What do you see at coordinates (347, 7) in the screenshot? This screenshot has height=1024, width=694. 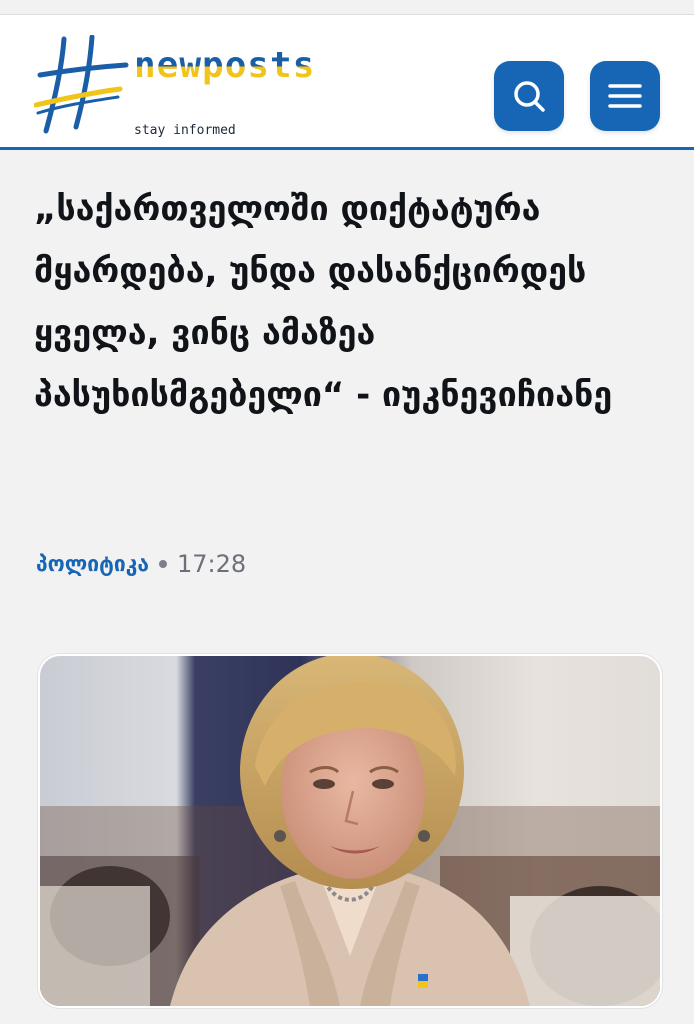 I see `status-strip` at bounding box center [347, 7].